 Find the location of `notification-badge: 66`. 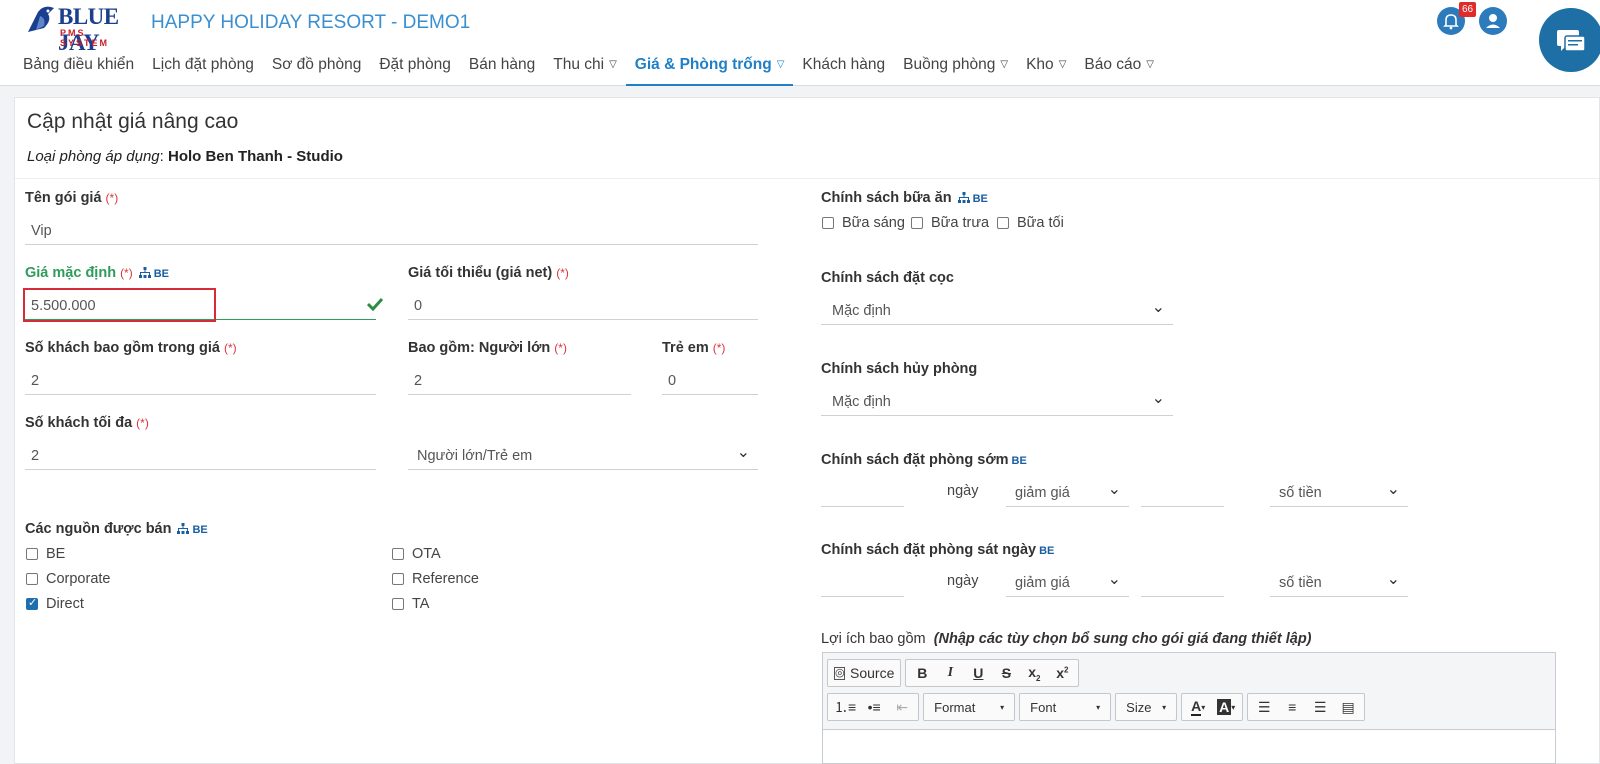

notification-badge: 66 is located at coordinates (1468, 9).